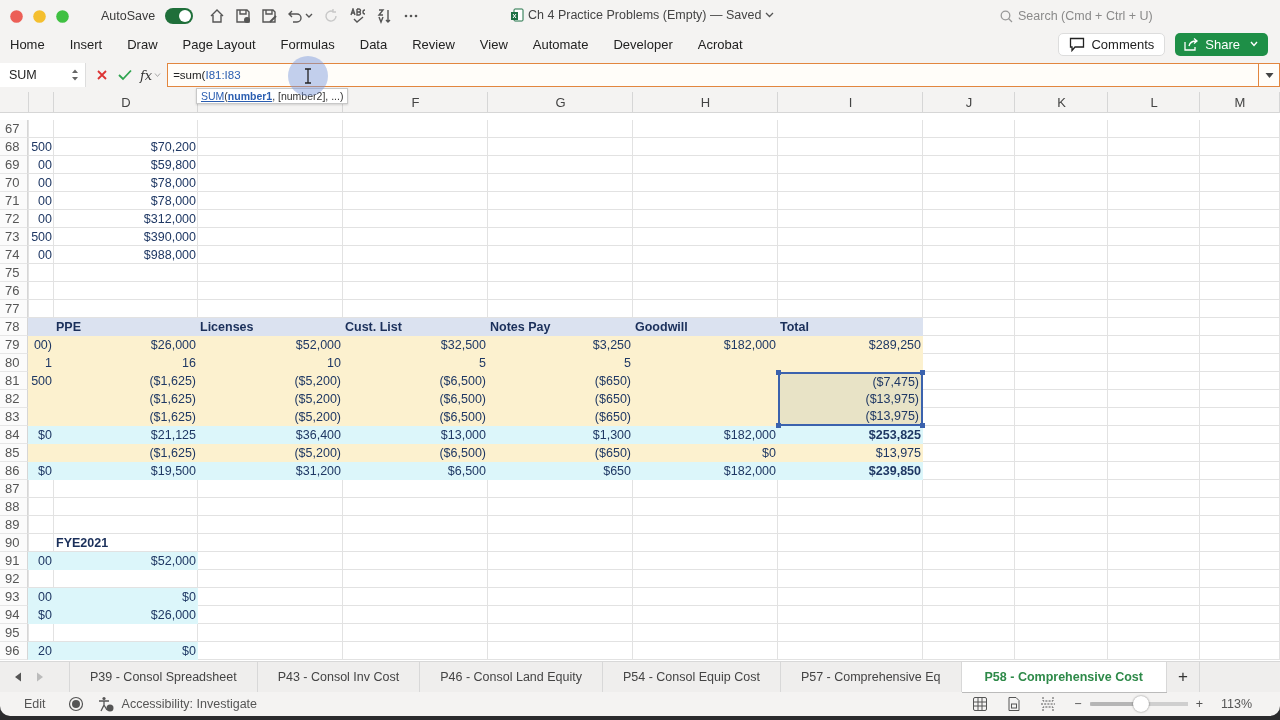 The width and height of the screenshot is (1280, 720). I want to click on row-number: 77, so click(14, 309).